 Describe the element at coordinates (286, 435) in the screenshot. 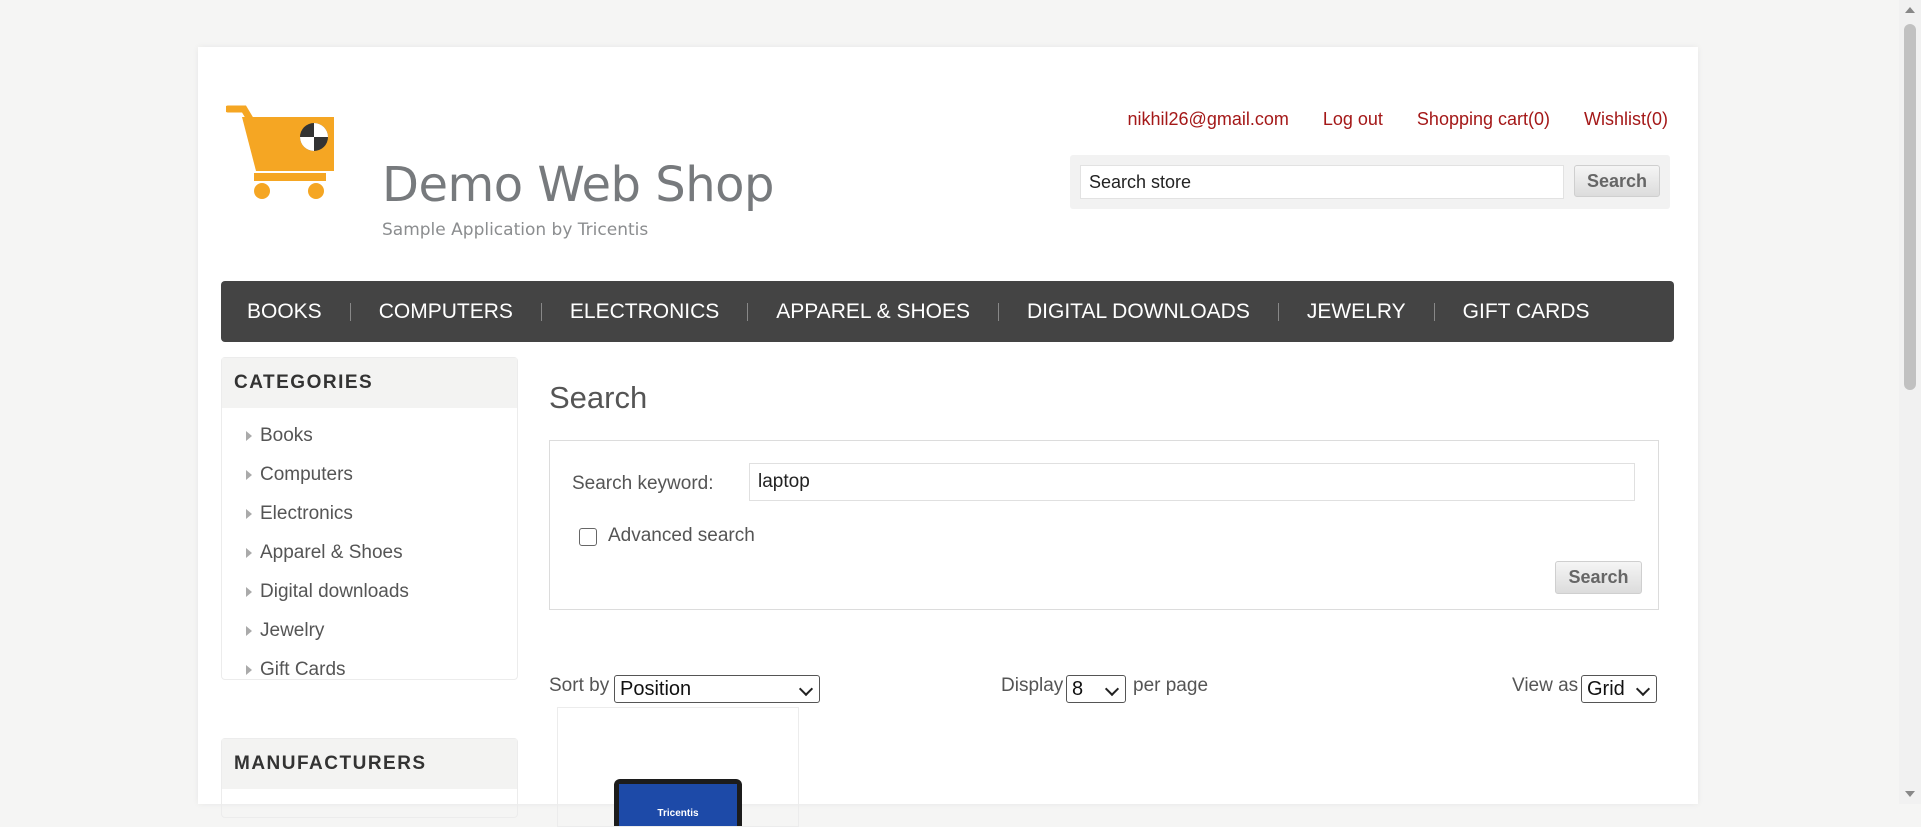

I see `category-label: Books` at that location.